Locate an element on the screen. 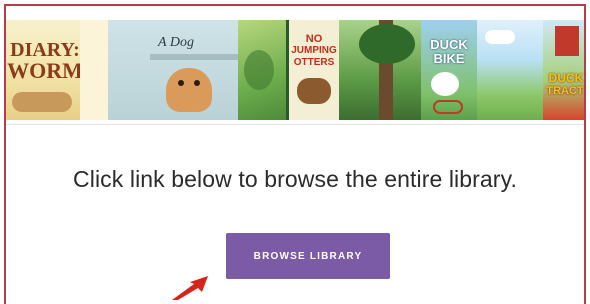 Image resolution: width=590 pixels, height=304 pixels. book-title: BIKE is located at coordinates (449, 58).